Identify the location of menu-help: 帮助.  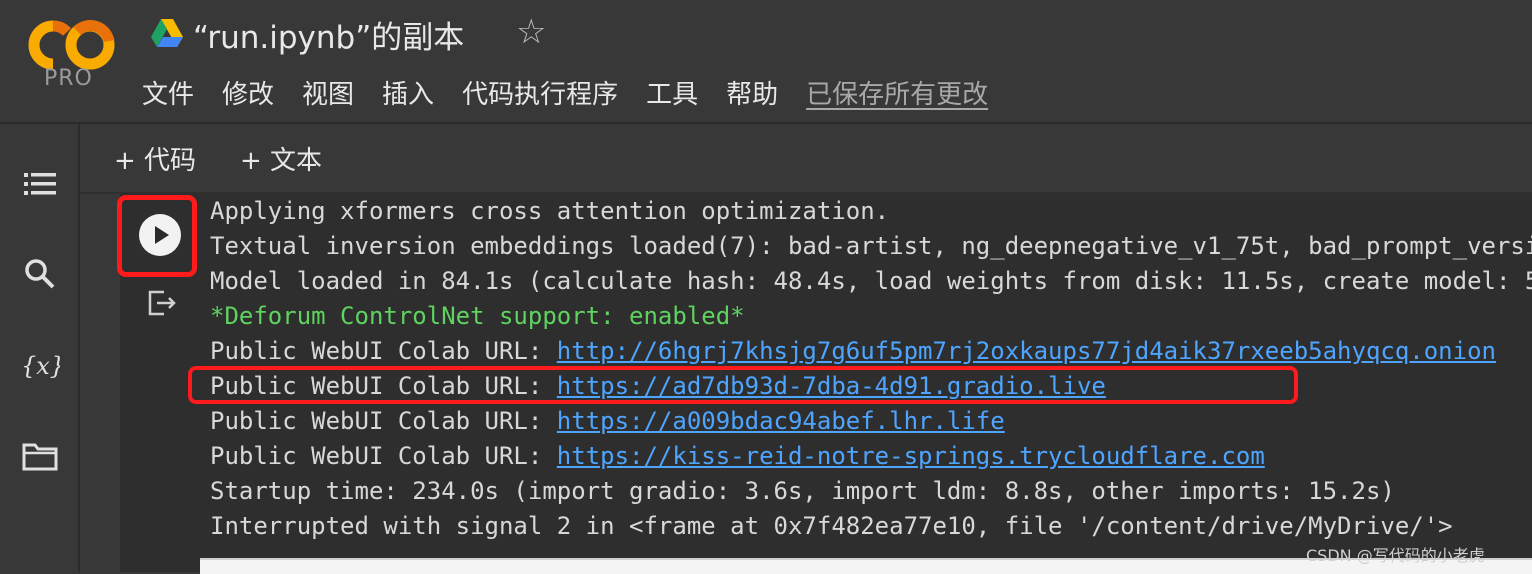
(752, 92).